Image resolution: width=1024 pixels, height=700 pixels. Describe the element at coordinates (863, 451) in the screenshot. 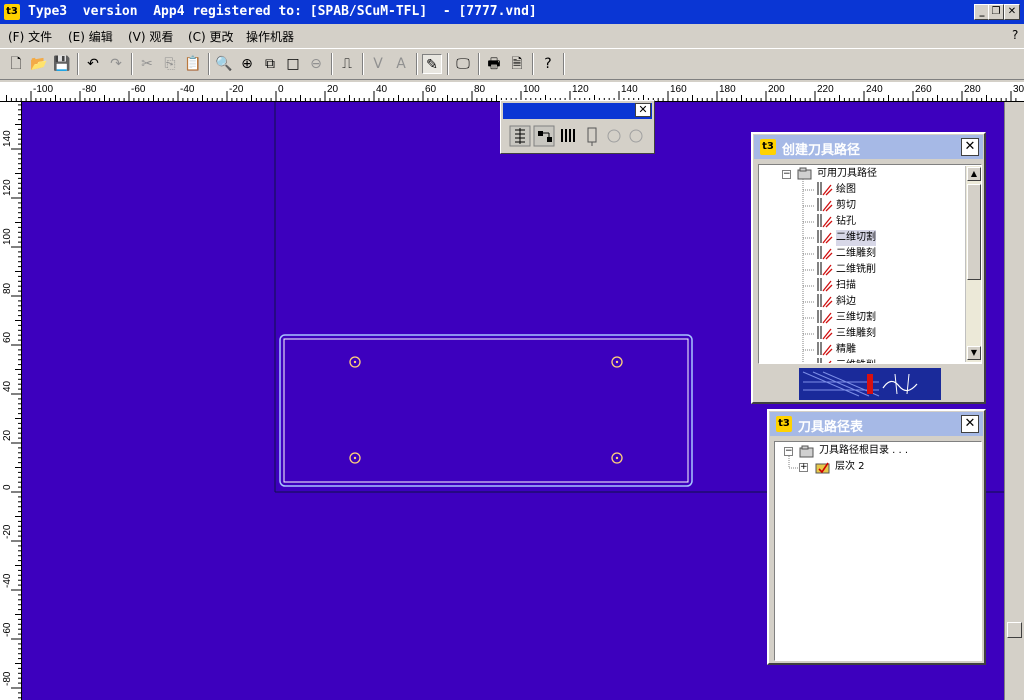

I see `toolpath-root: 刀具路径根目录 . . .` at that location.